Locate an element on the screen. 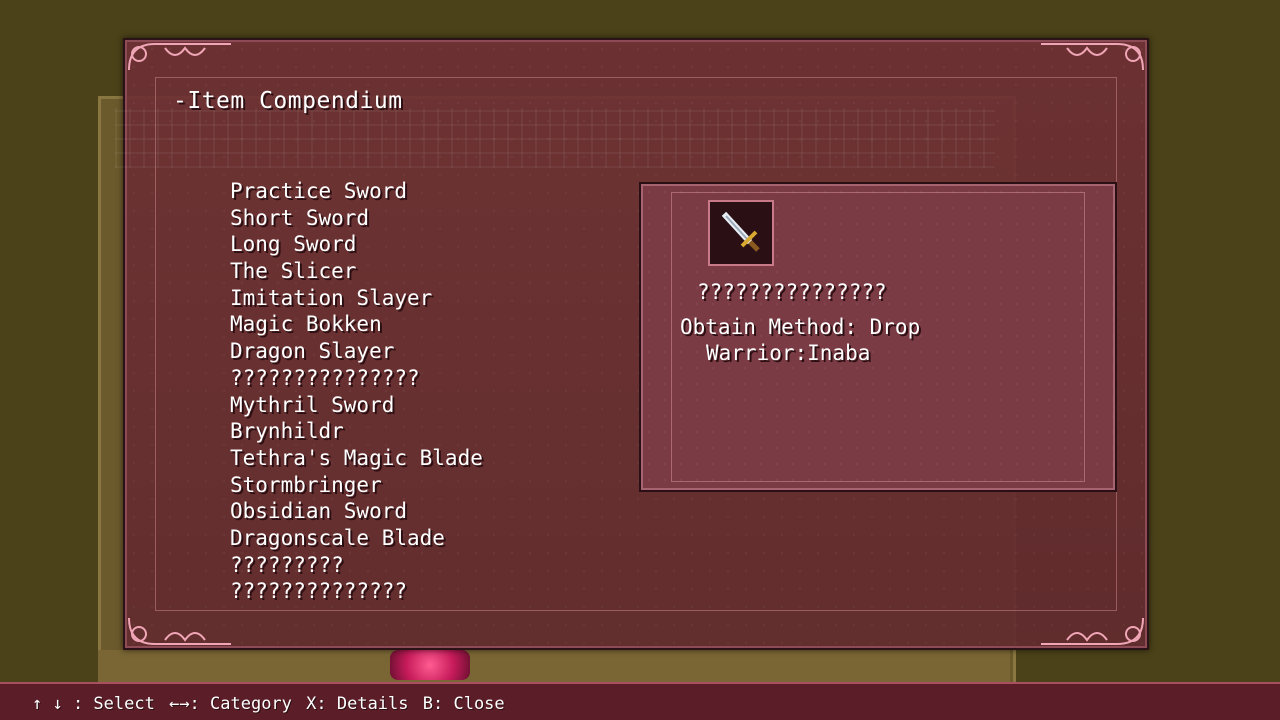 The width and height of the screenshot is (1280, 720). list-item: Magic Bokken is located at coordinates (356, 324).